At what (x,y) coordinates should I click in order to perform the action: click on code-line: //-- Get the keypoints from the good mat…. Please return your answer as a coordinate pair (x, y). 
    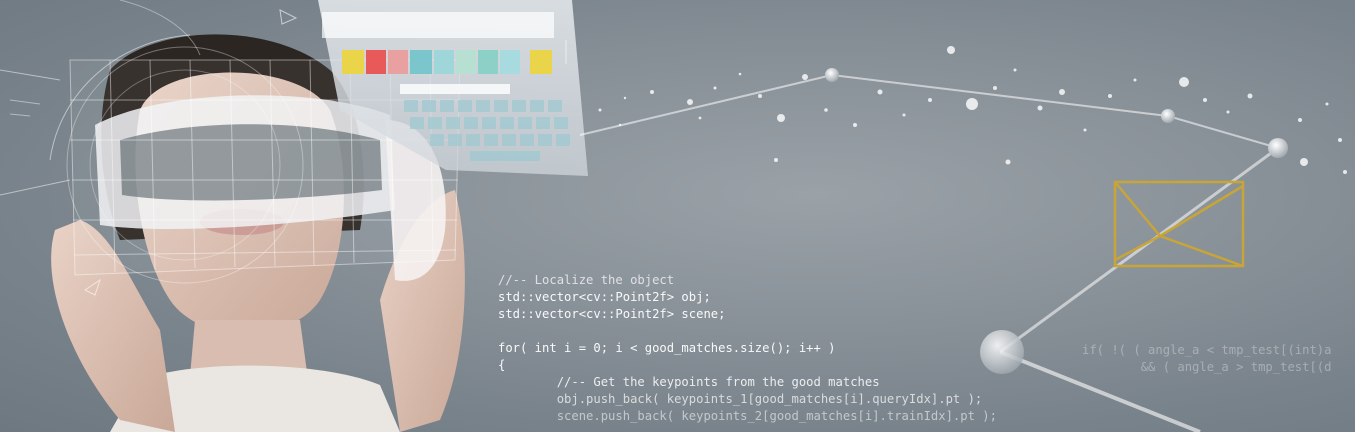
    Looking at the image, I should click on (689, 382).